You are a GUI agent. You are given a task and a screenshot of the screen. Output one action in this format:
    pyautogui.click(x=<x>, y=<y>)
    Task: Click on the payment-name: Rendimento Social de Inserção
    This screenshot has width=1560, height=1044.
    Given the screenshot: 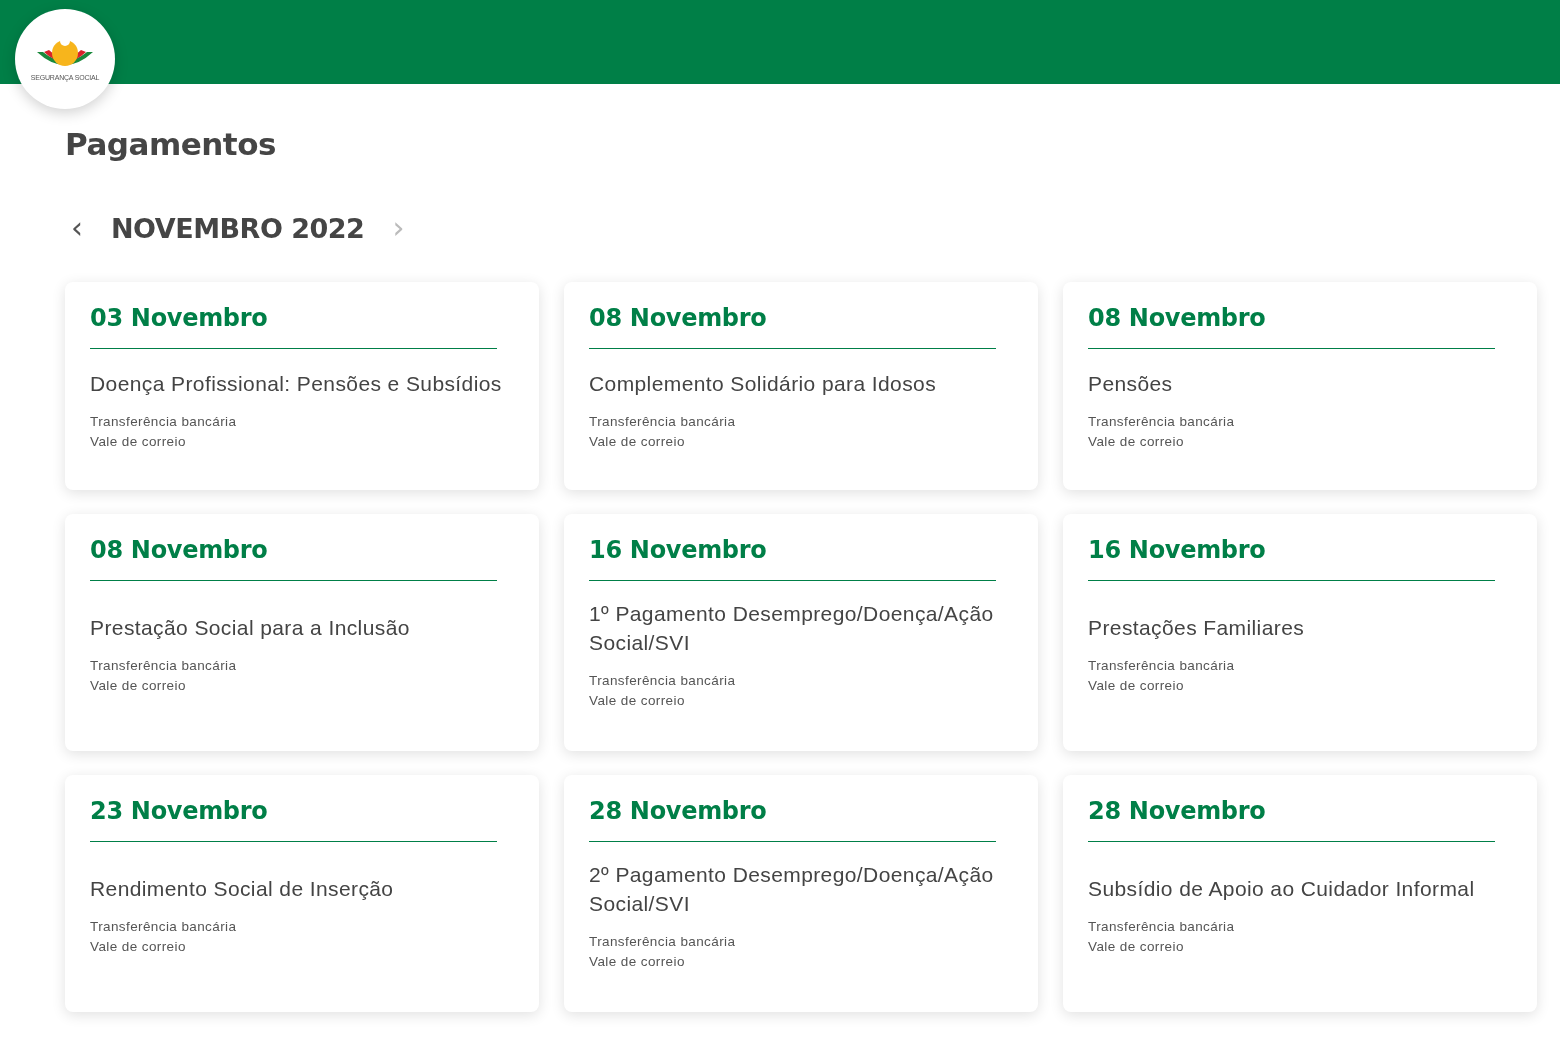 What is the action you would take?
    pyautogui.click(x=242, y=889)
    